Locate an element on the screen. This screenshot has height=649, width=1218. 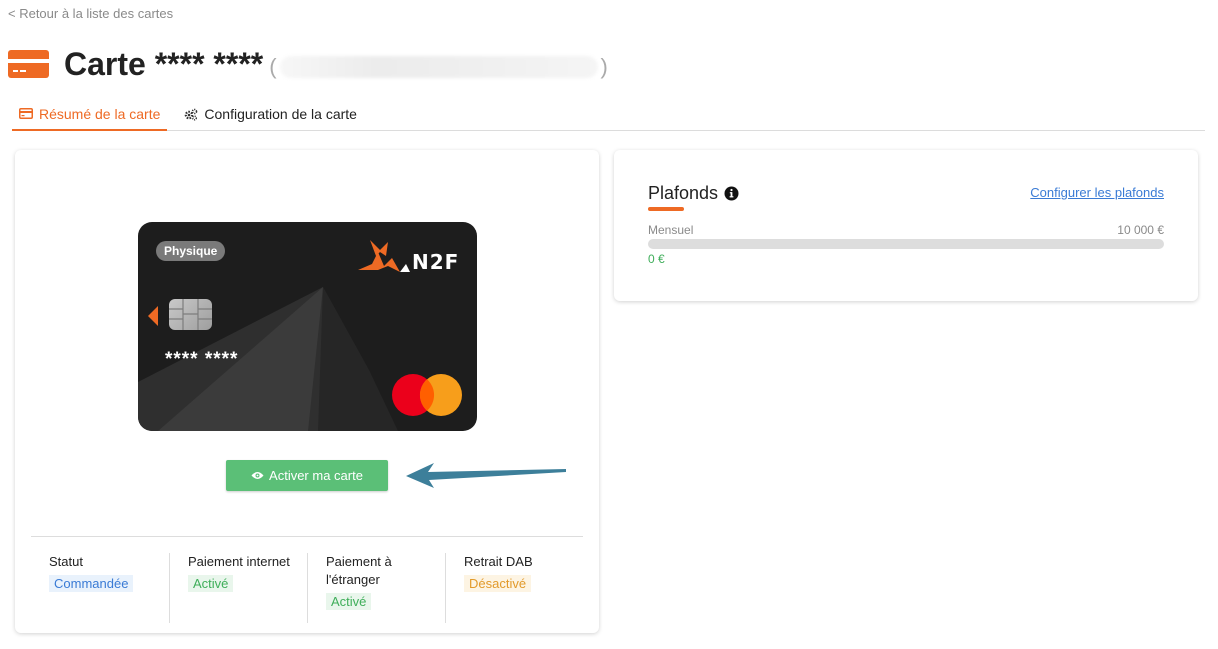
divider is located at coordinates (307, 536).